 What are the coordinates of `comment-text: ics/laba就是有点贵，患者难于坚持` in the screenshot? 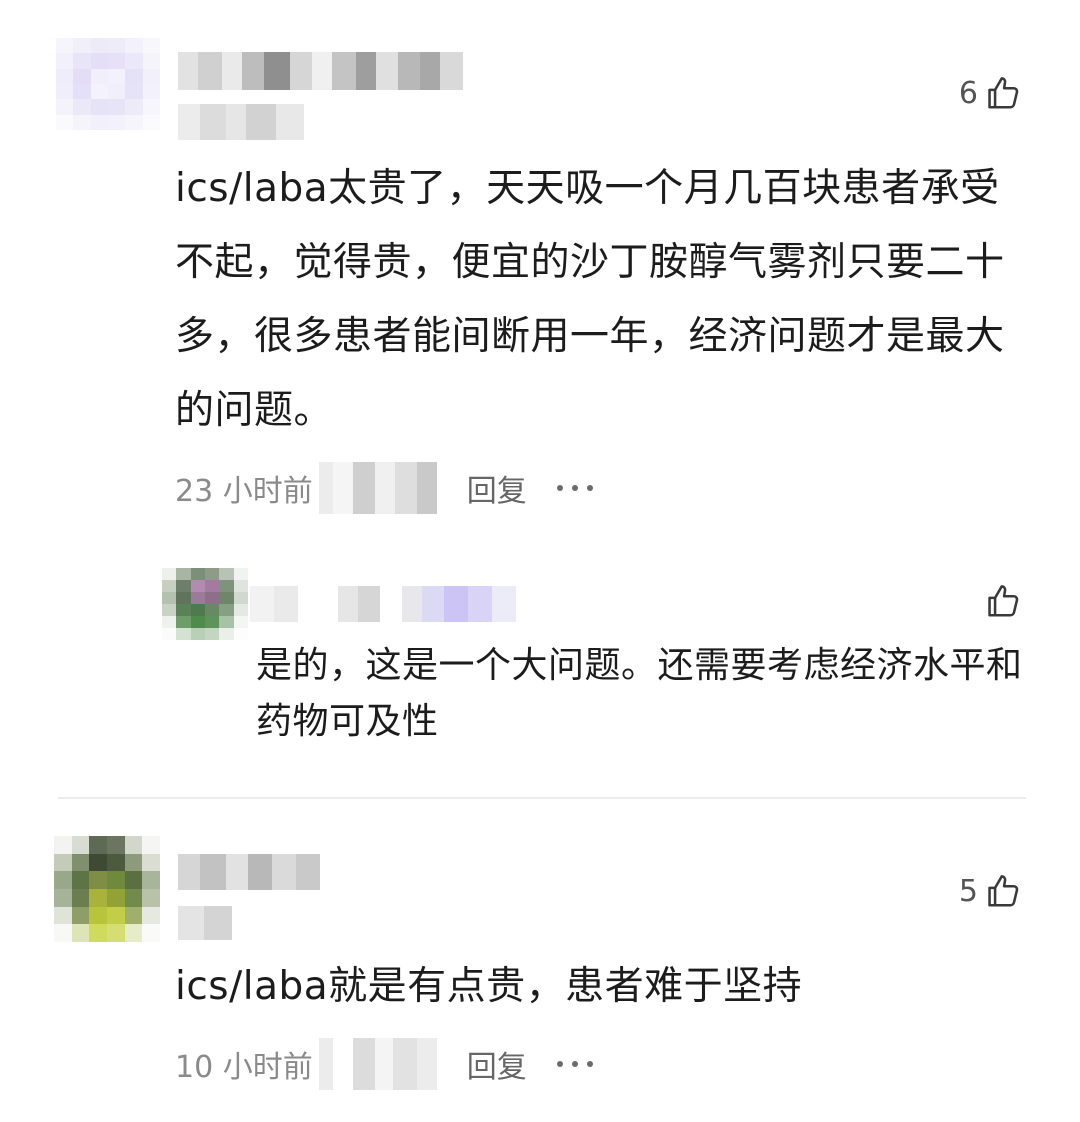 It's located at (489, 986).